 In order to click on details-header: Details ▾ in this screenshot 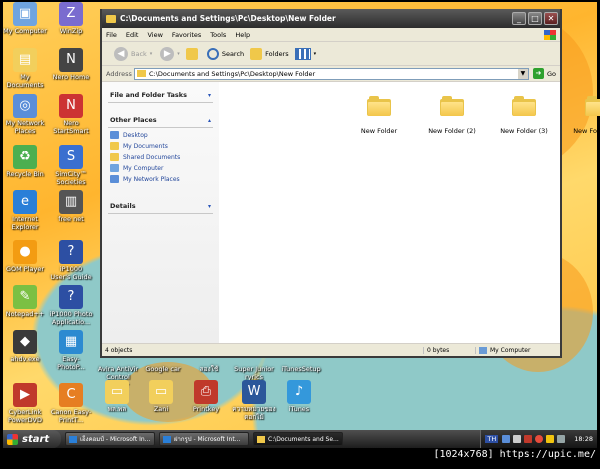, I will do `click(160, 206)`.